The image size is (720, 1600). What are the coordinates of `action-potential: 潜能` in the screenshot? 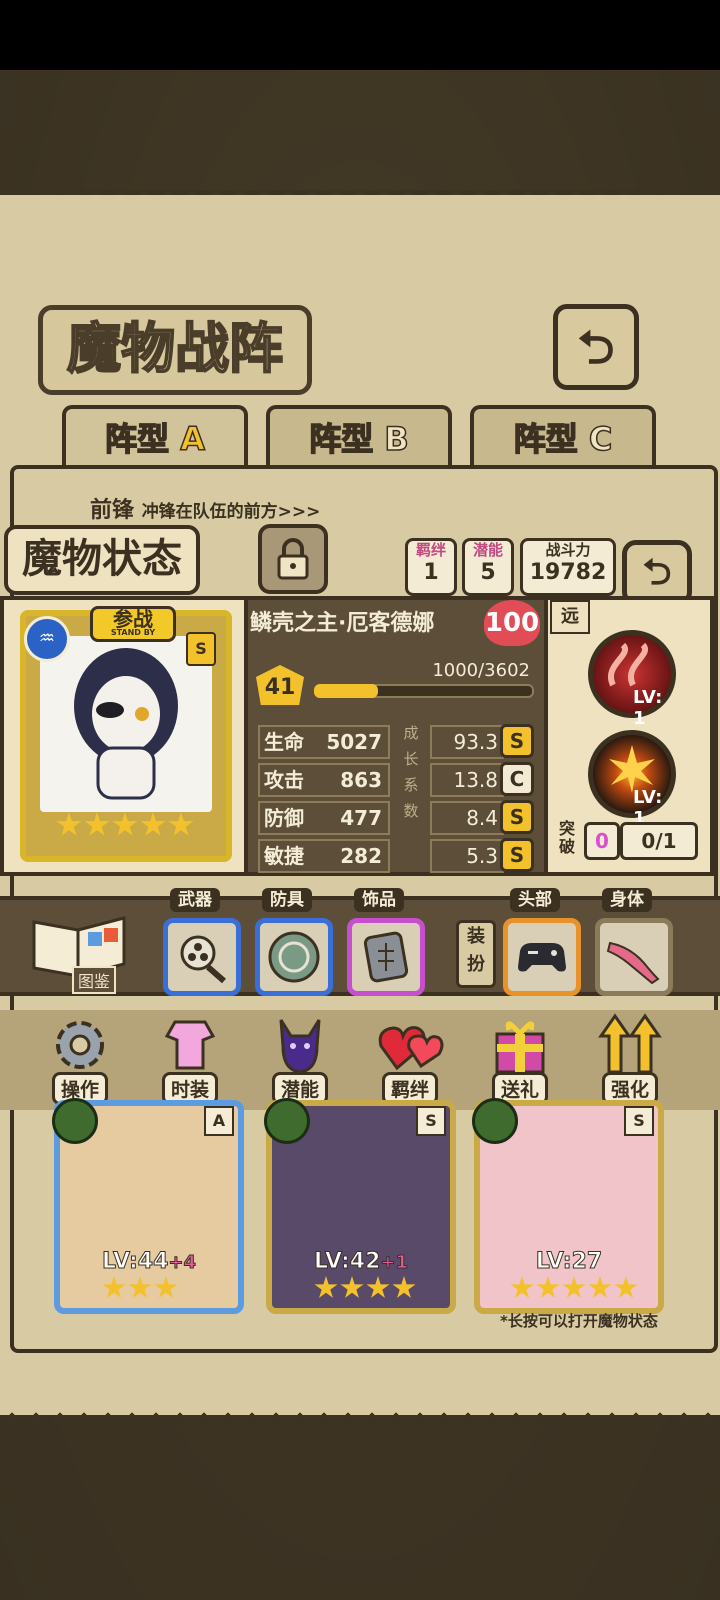 It's located at (300, 1058).